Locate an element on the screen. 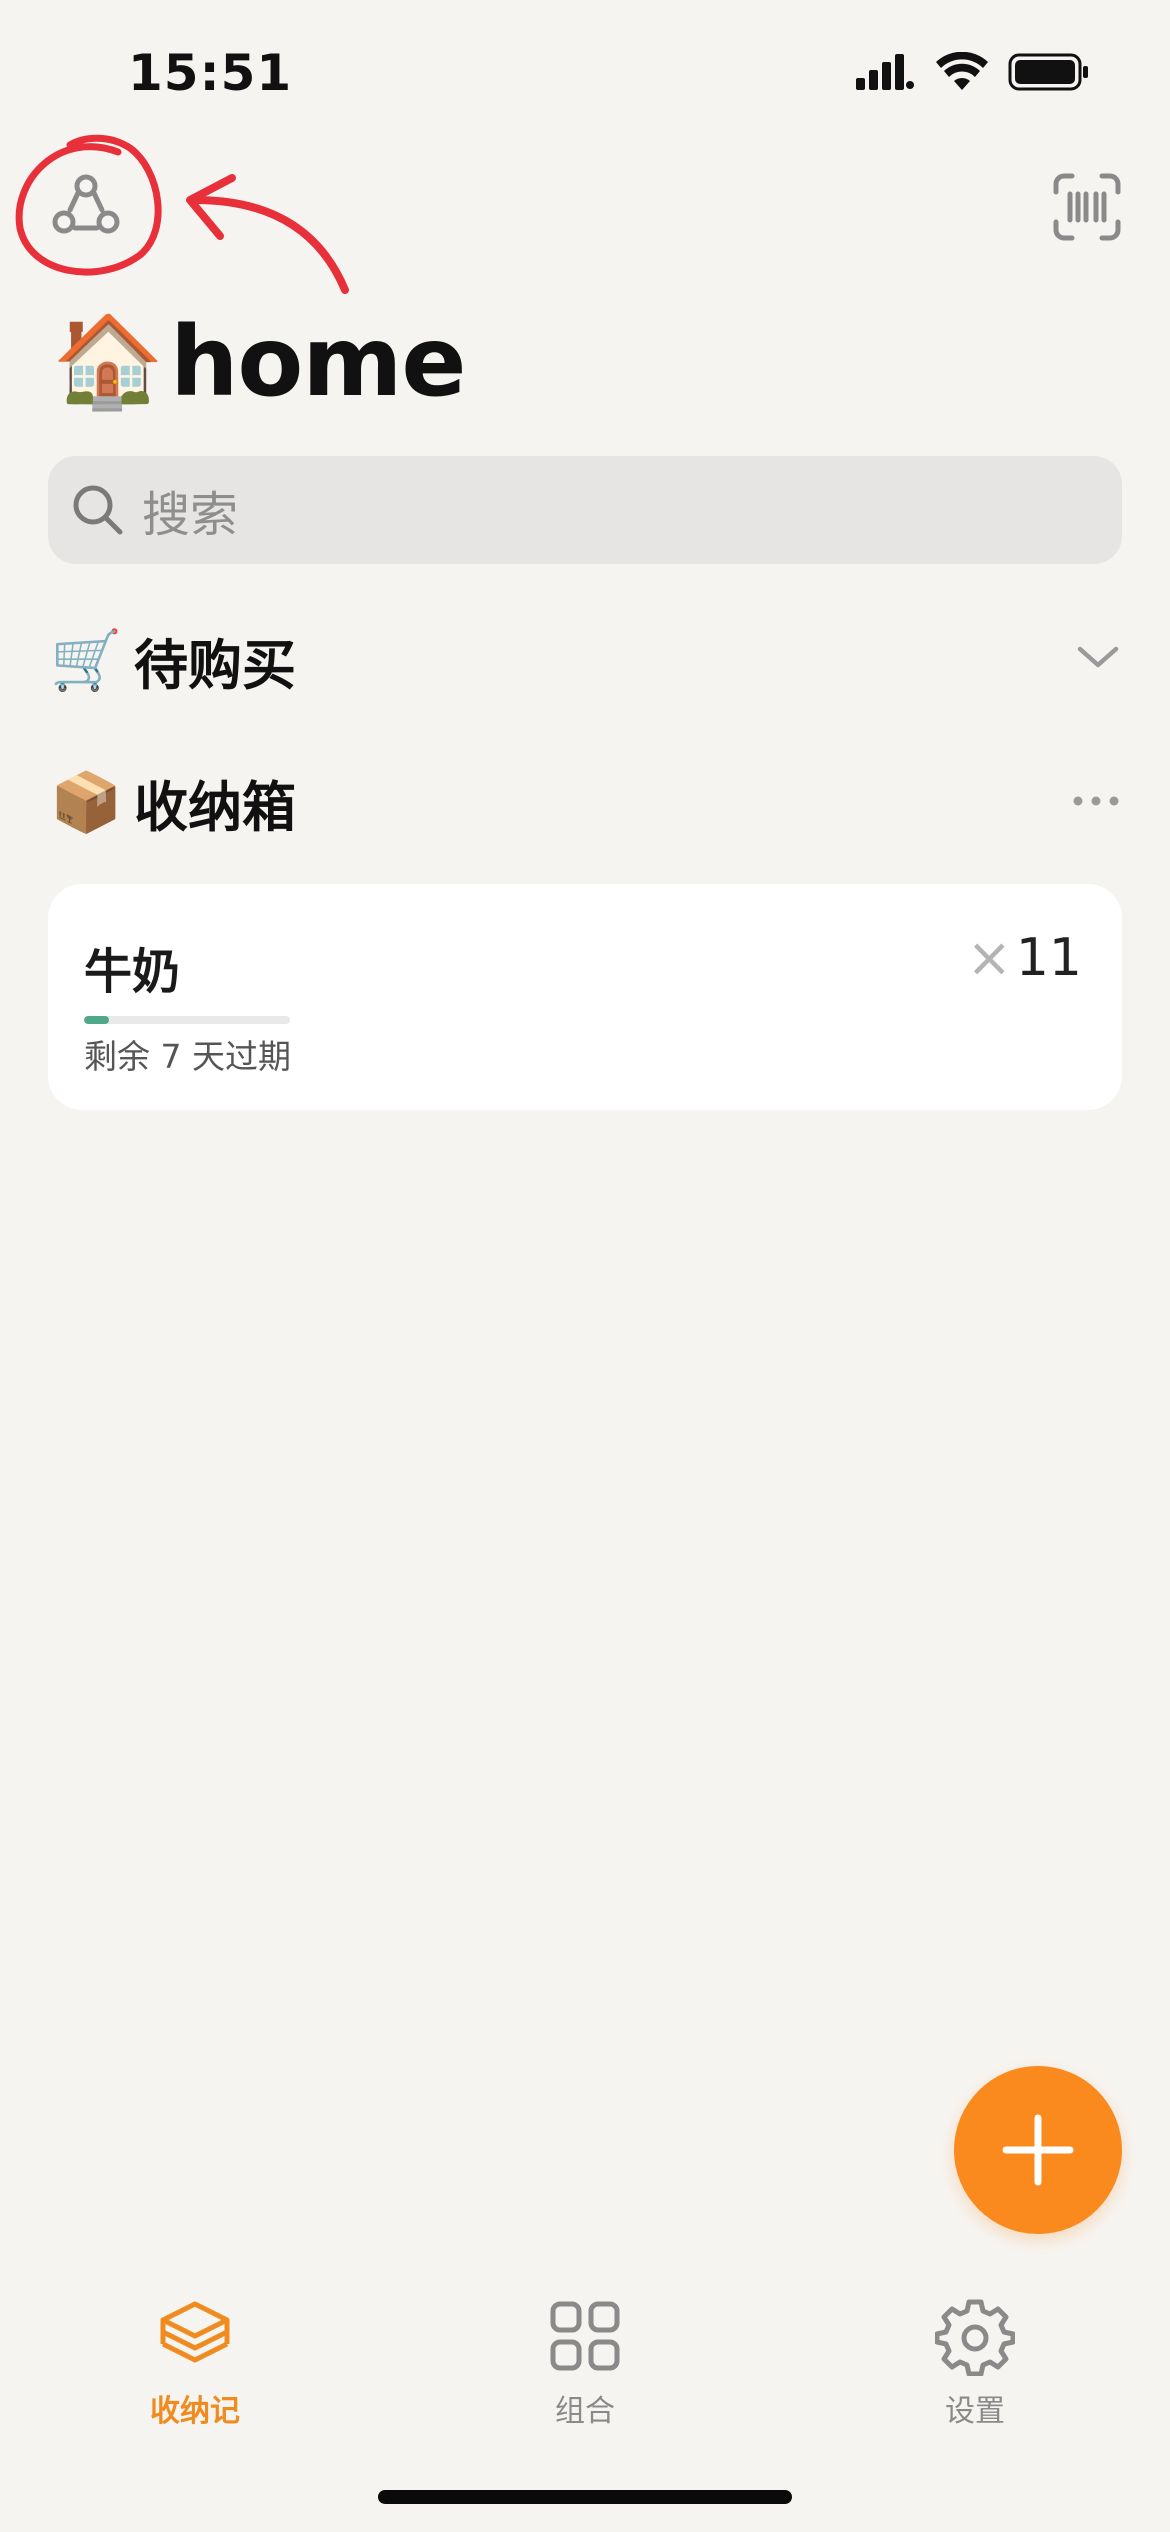 This screenshot has height=2532, width=1170. share-icon is located at coordinates (86, 204).